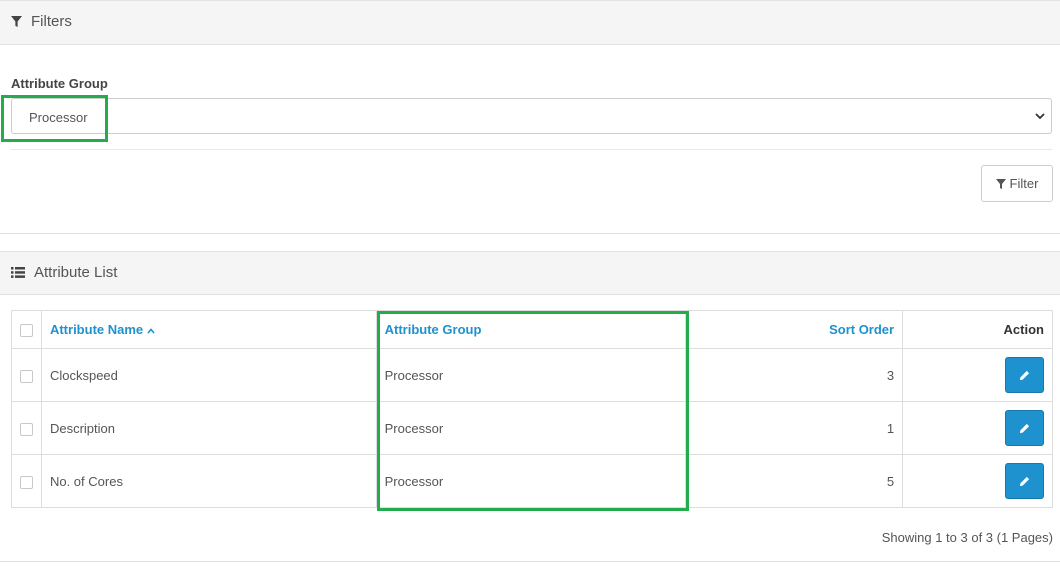 The image size is (1060, 570). Describe the element at coordinates (967, 537) in the screenshot. I see `pagination-text: Showing 1 to 3 of 3 (1 Pages)` at that location.